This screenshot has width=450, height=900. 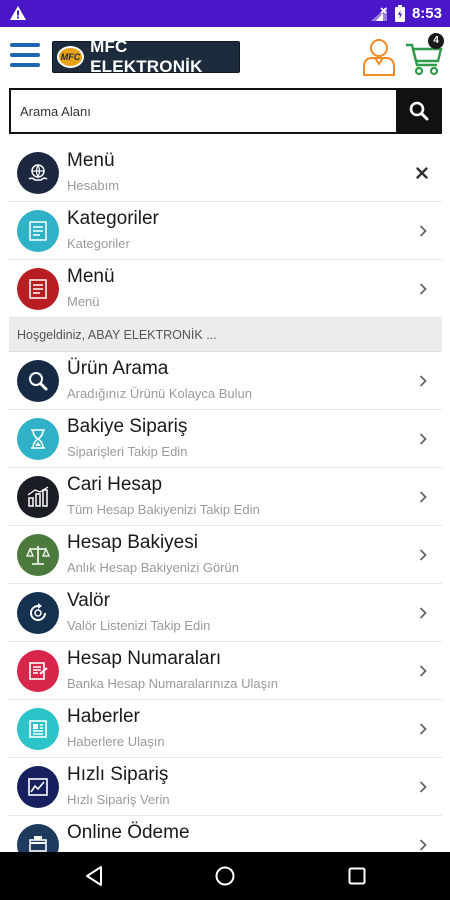 I want to click on menu-item-subtitle: Banka Hesap Numaralarınıza Ulaşın, so click(x=172, y=683).